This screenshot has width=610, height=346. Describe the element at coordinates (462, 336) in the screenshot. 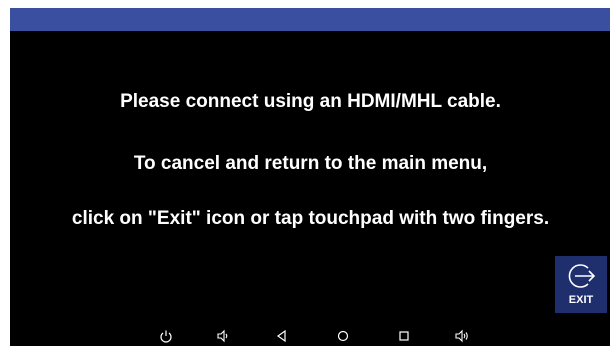

I see `volume-up-icon` at that location.